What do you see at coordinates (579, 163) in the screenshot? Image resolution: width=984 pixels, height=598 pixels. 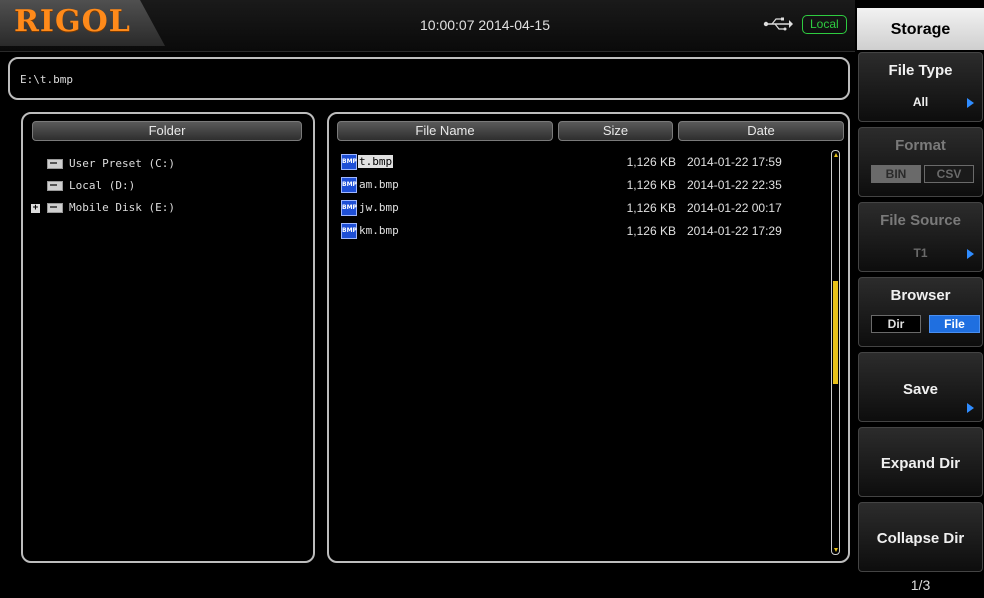 I see `file-row: BMP t.bmp 1,126 KB 2014-01-22 17:59` at bounding box center [579, 163].